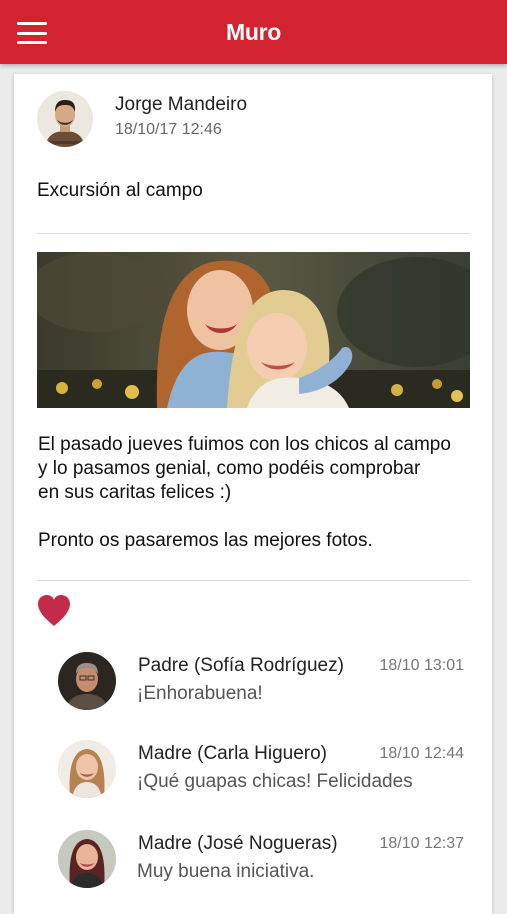 The height and width of the screenshot is (914, 507). I want to click on comment-author: Madre (José Nogueras), so click(238, 844).